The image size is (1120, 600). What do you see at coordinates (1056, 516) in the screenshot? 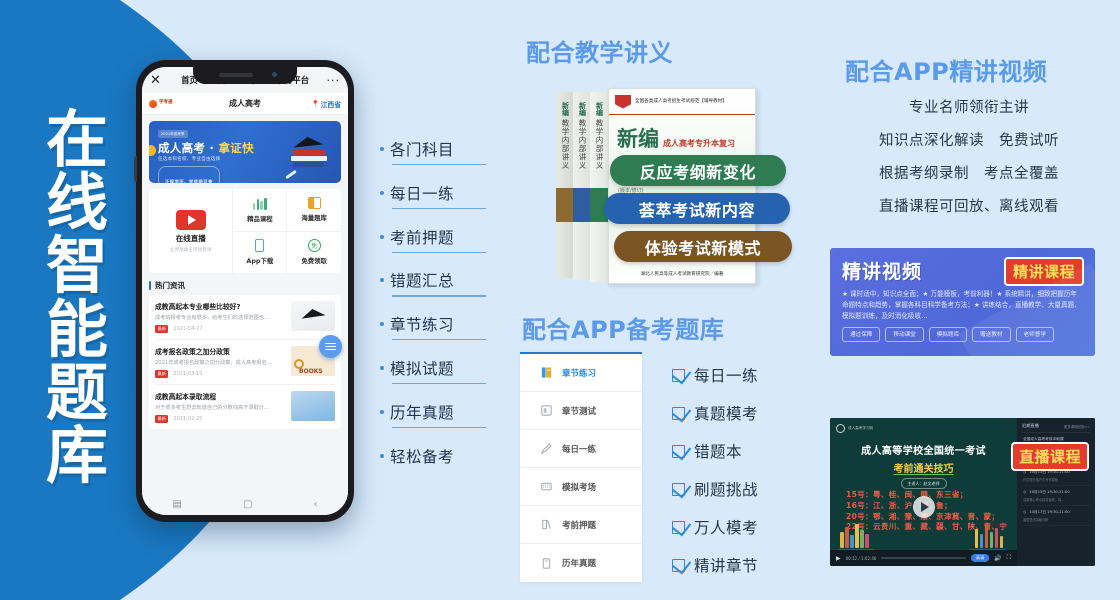
I see `sidebar-item: ◷ 10月17日 19:30-21:00 英语语法突破训练` at bounding box center [1056, 516].